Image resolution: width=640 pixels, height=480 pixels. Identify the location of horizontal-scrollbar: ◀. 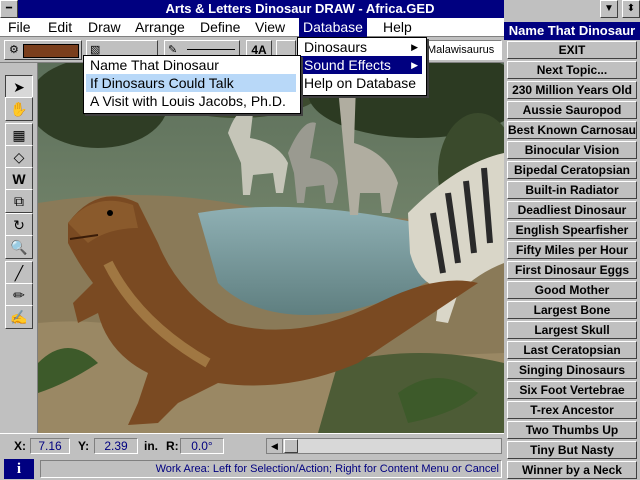
(384, 446).